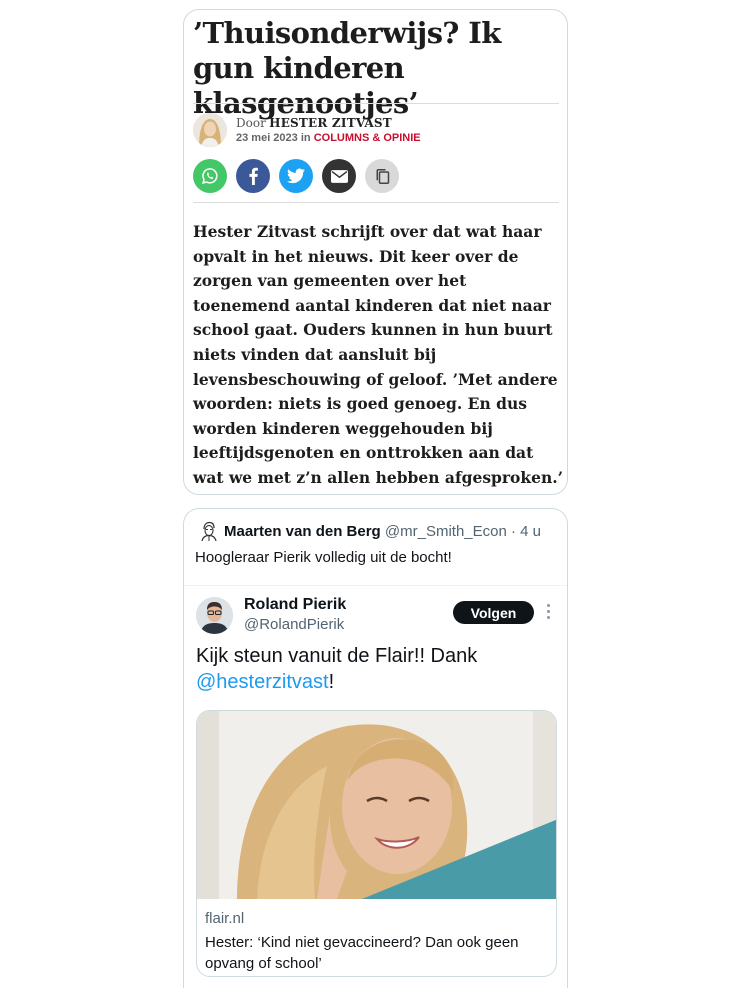 The image size is (750, 991). Describe the element at coordinates (367, 138) in the screenshot. I see `category-link: COLUMNS & OPINIE` at that location.